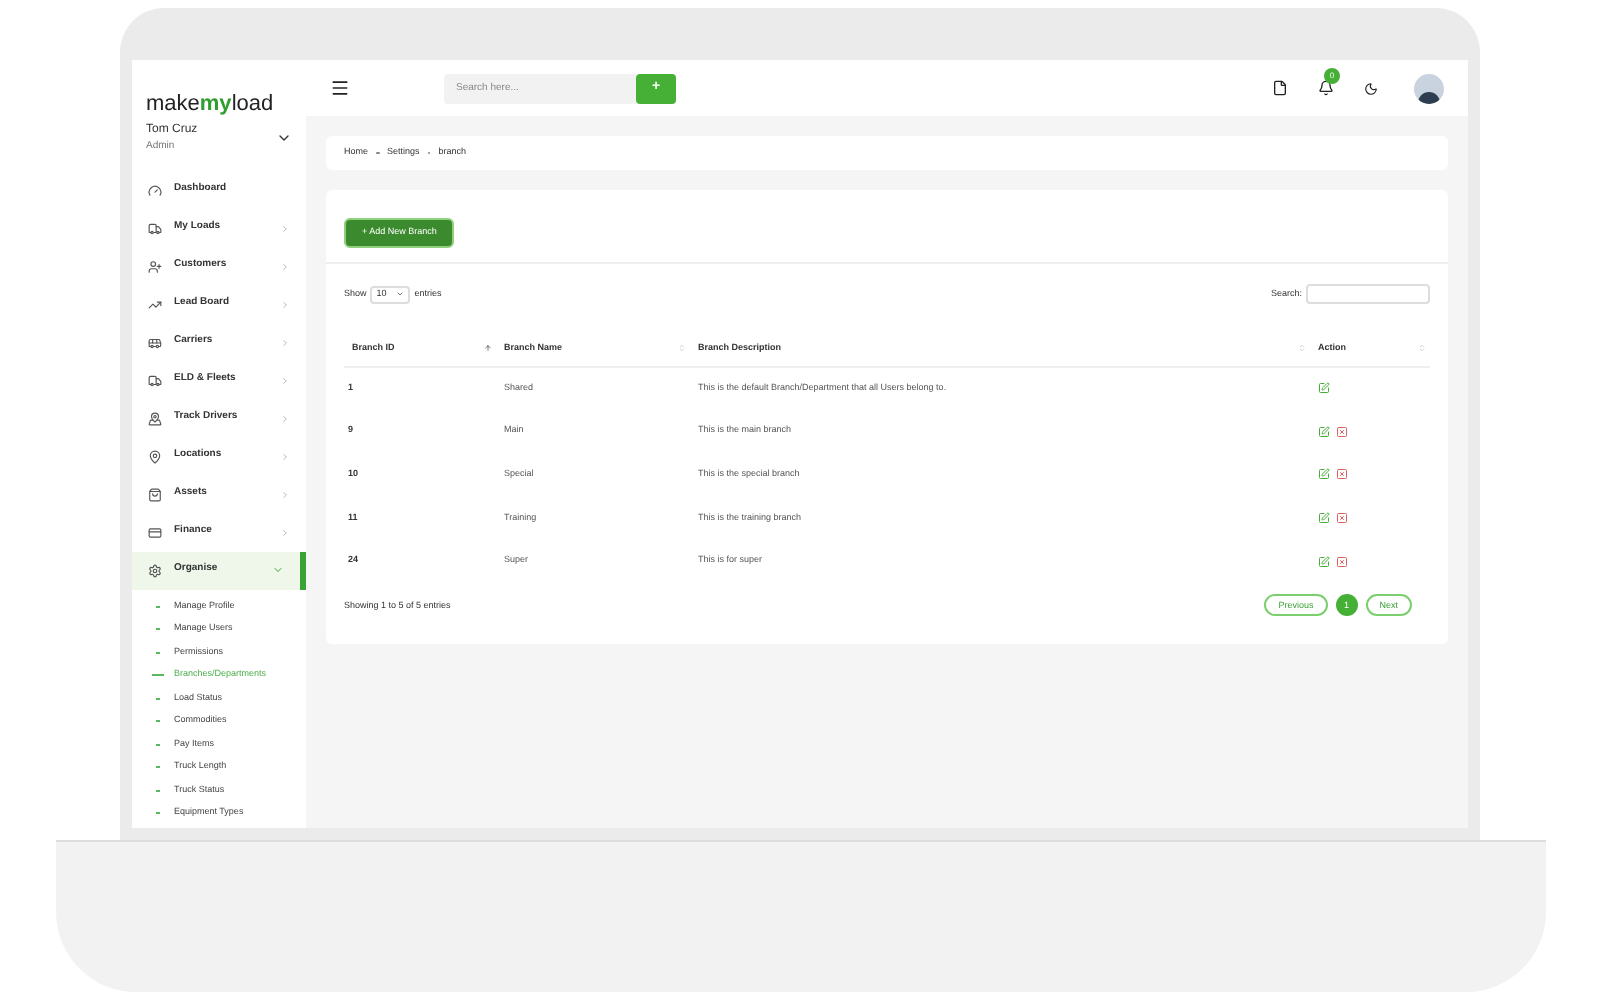 This screenshot has height=1000, width=1600. Describe the element at coordinates (1280, 88) in the screenshot. I see `document-icon` at that location.